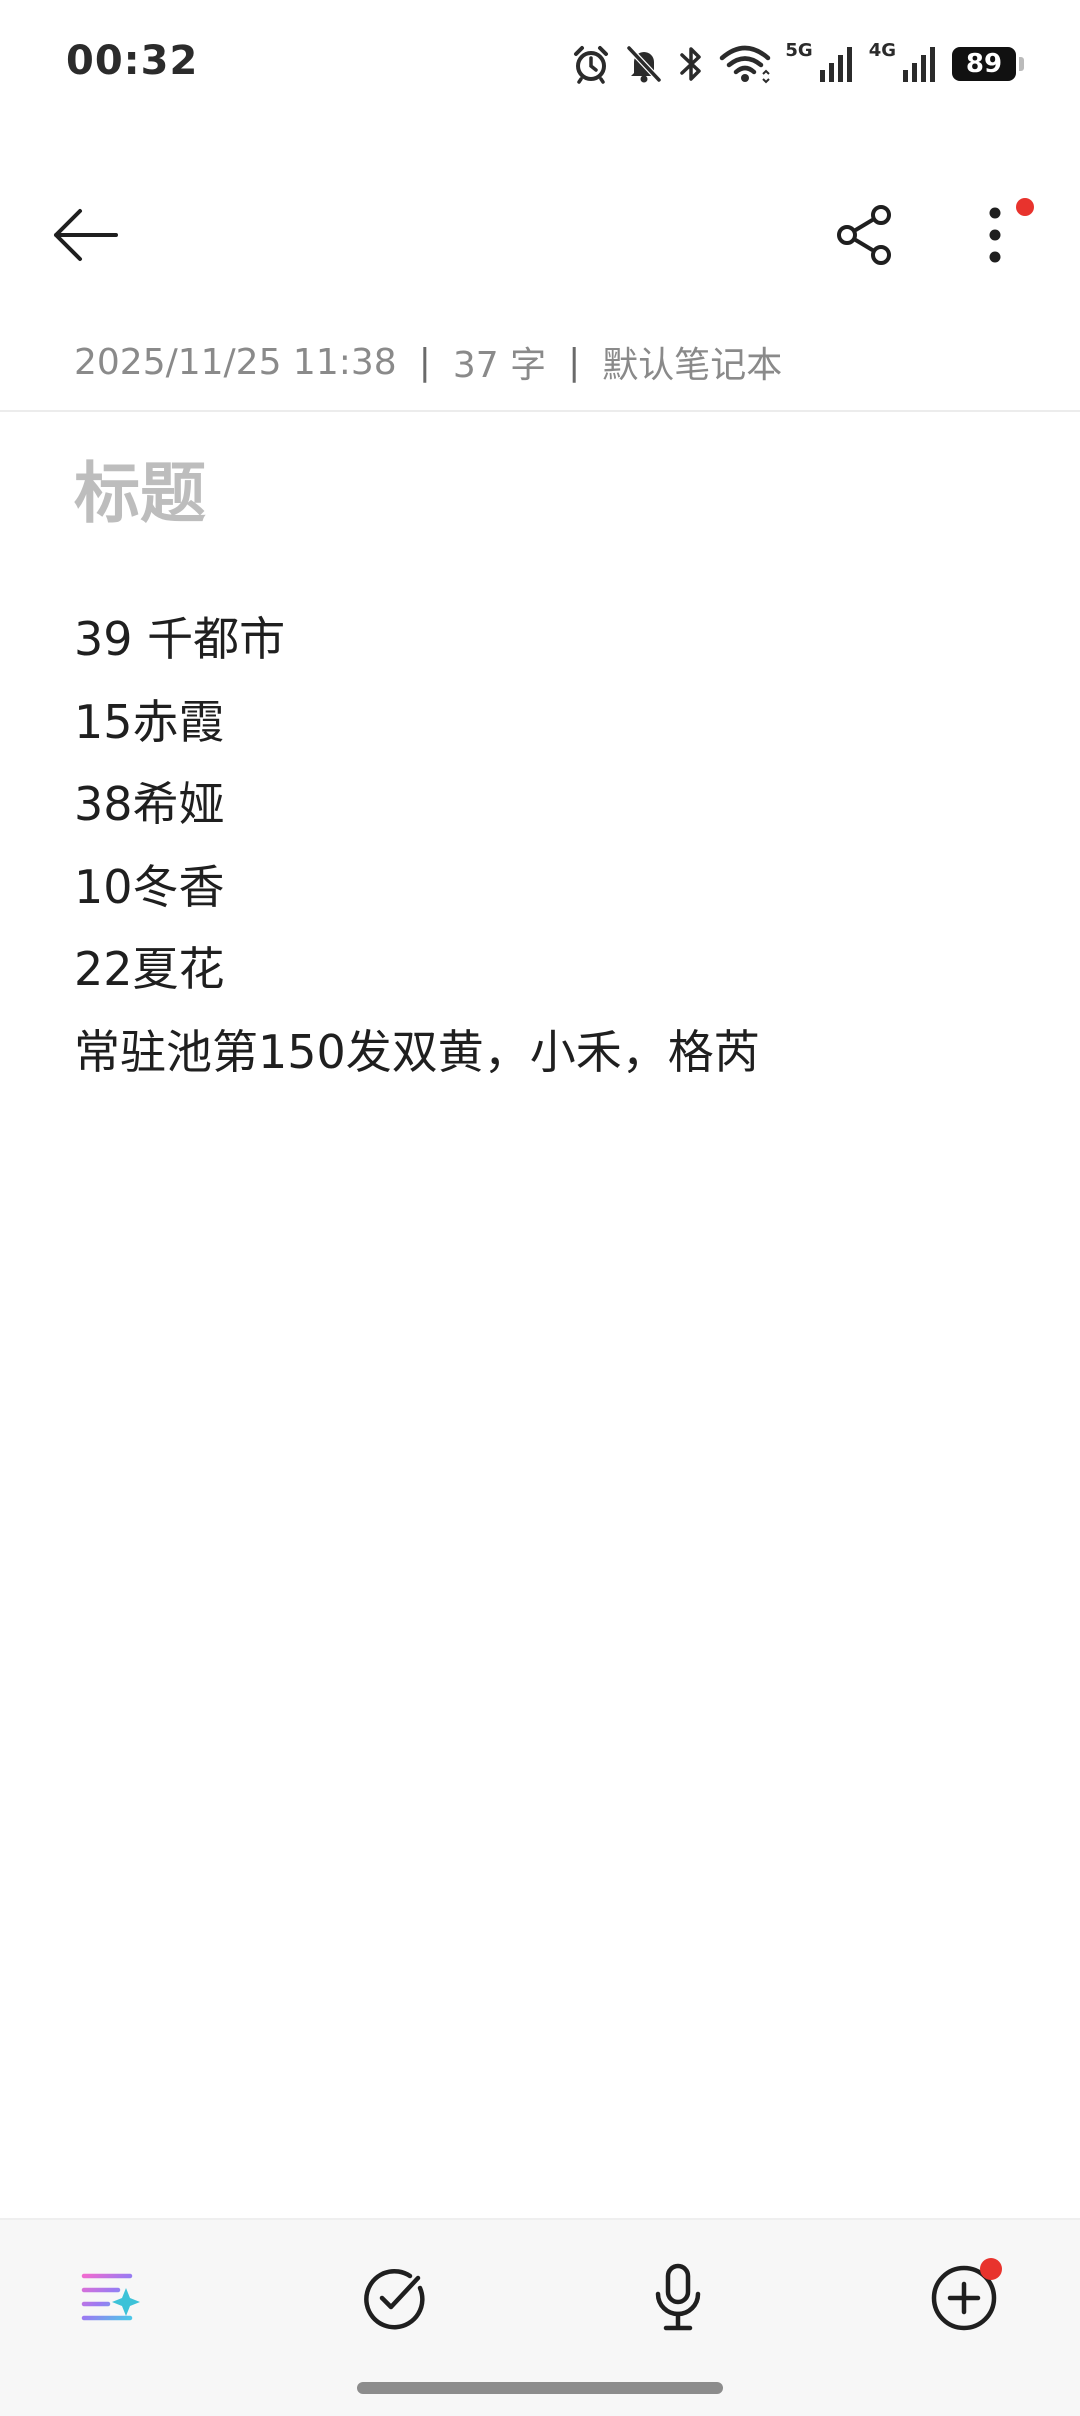 This screenshot has width=1080, height=2416. I want to click on note-toolbar, so click(540, 230).